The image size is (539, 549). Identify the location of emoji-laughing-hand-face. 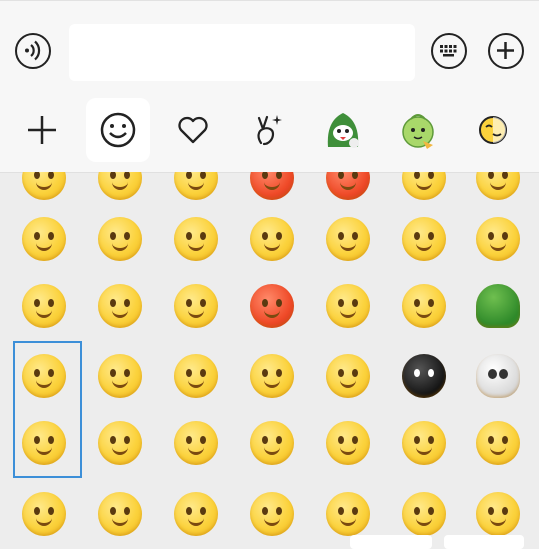
(424, 239).